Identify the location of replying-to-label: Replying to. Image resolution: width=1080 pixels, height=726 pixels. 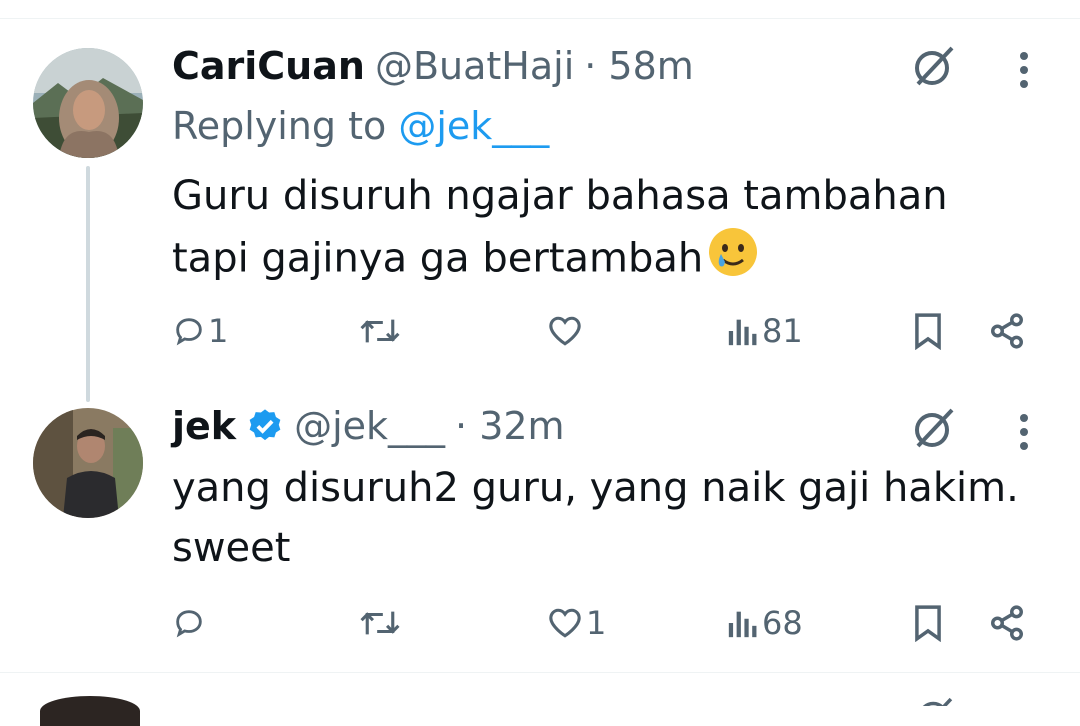
(285, 126).